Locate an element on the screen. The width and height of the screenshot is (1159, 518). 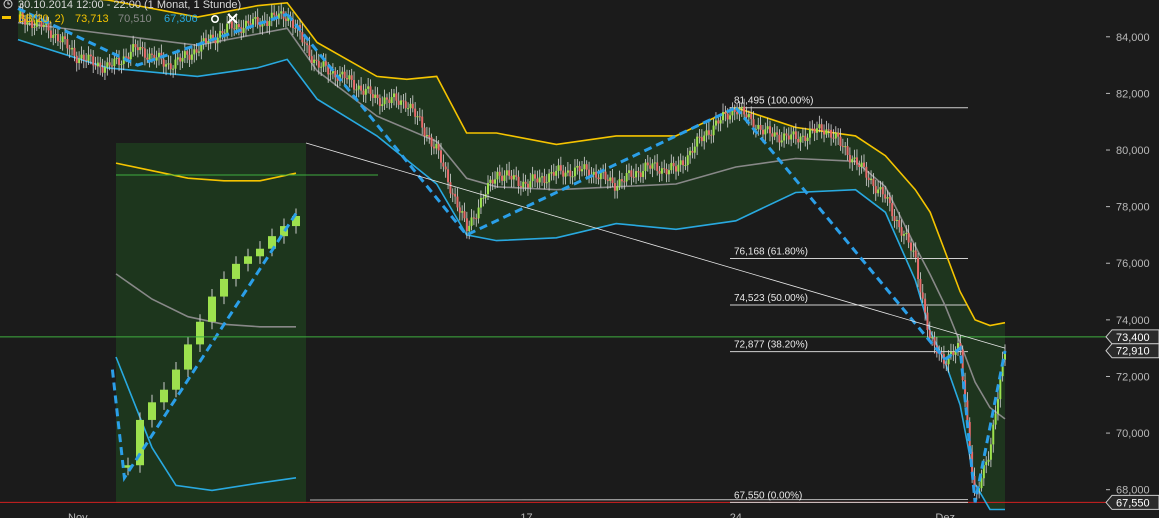
indicator-name: BB(20, 2) is located at coordinates (41, 19).